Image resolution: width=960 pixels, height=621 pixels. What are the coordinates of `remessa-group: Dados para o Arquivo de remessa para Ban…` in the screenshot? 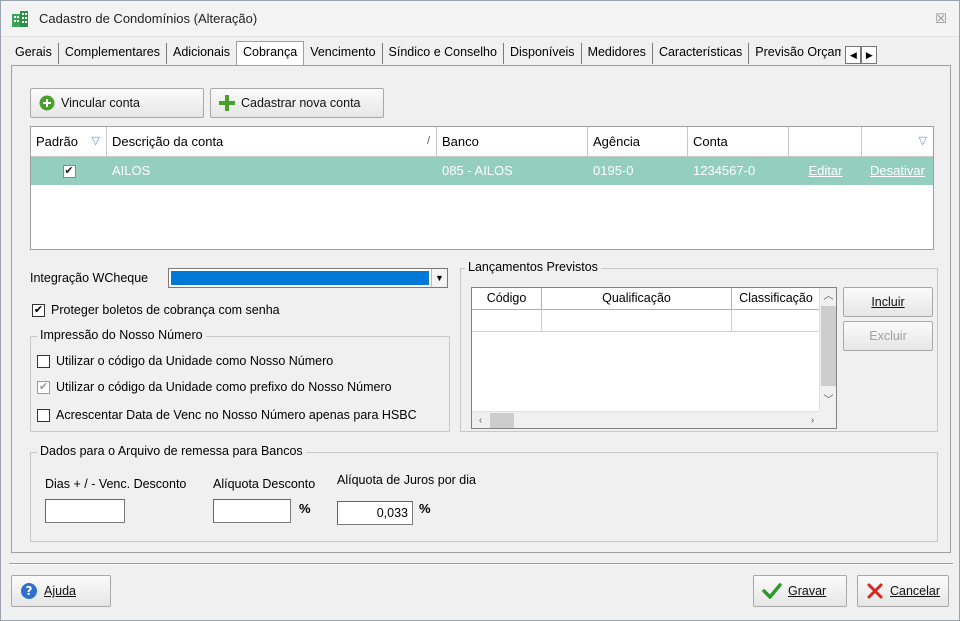 It's located at (484, 493).